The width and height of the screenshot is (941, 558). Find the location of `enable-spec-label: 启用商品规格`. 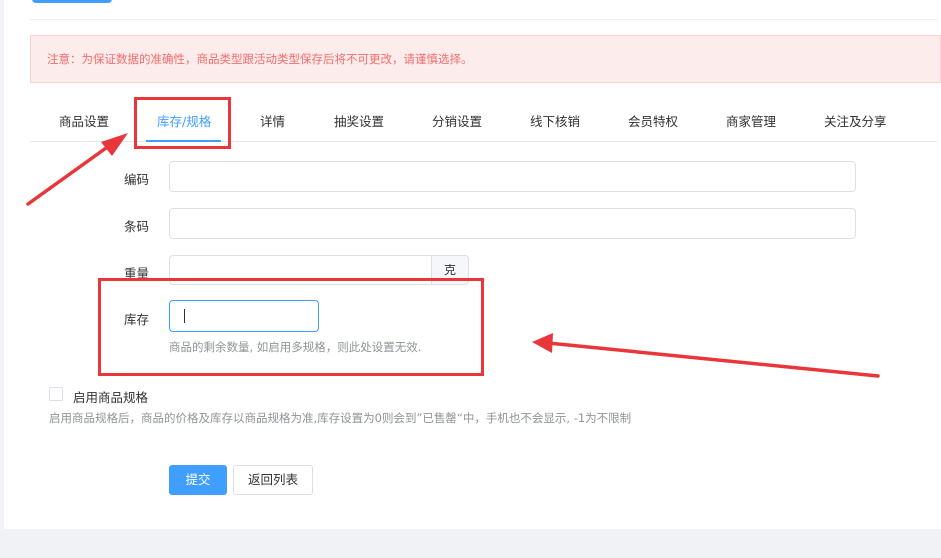

enable-spec-label: 启用商品规格 is located at coordinates (110, 396).